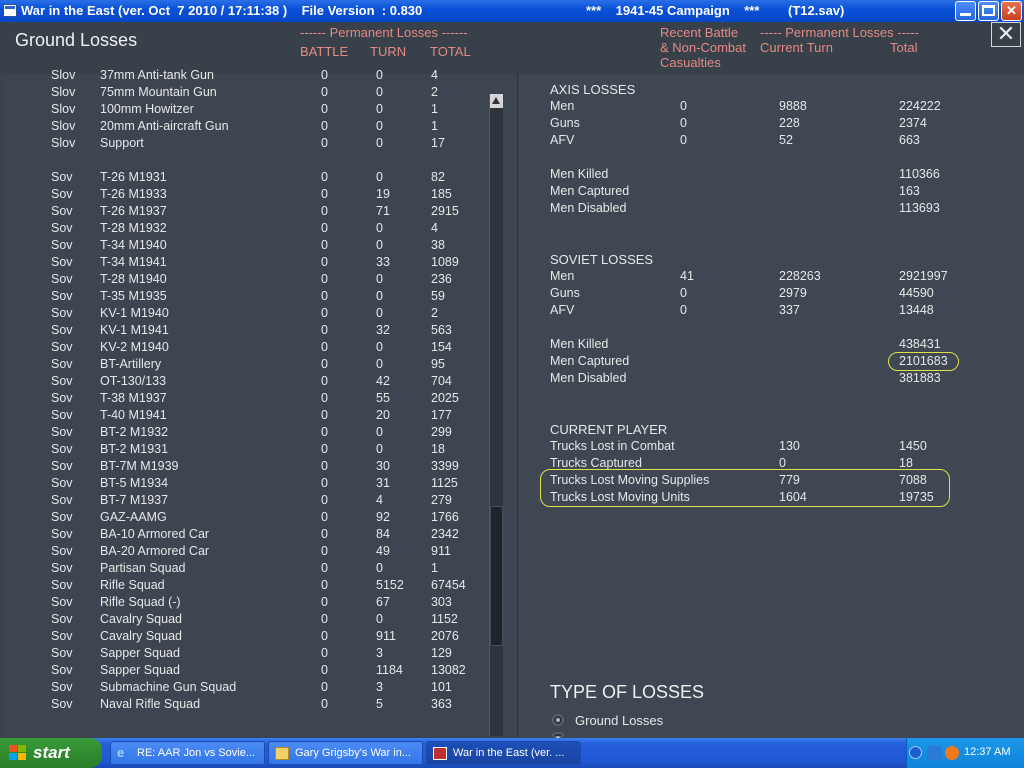 The image size is (1024, 768). Describe the element at coordinates (445, 636) in the screenshot. I see `row-total: 2076` at that location.